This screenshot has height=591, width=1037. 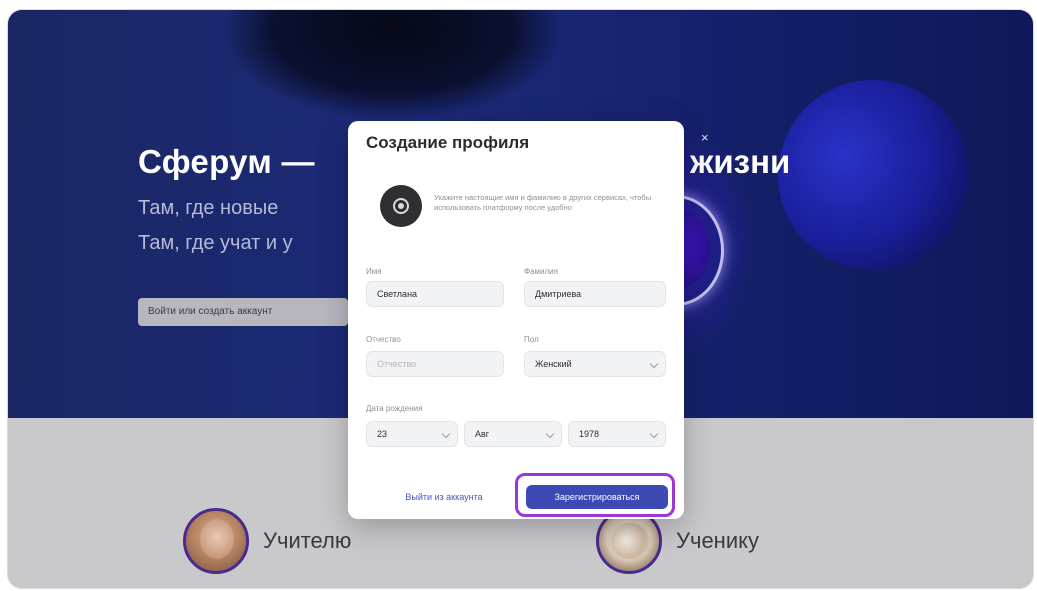 I want to click on role-teacher-label: Учителю, so click(x=307, y=540).